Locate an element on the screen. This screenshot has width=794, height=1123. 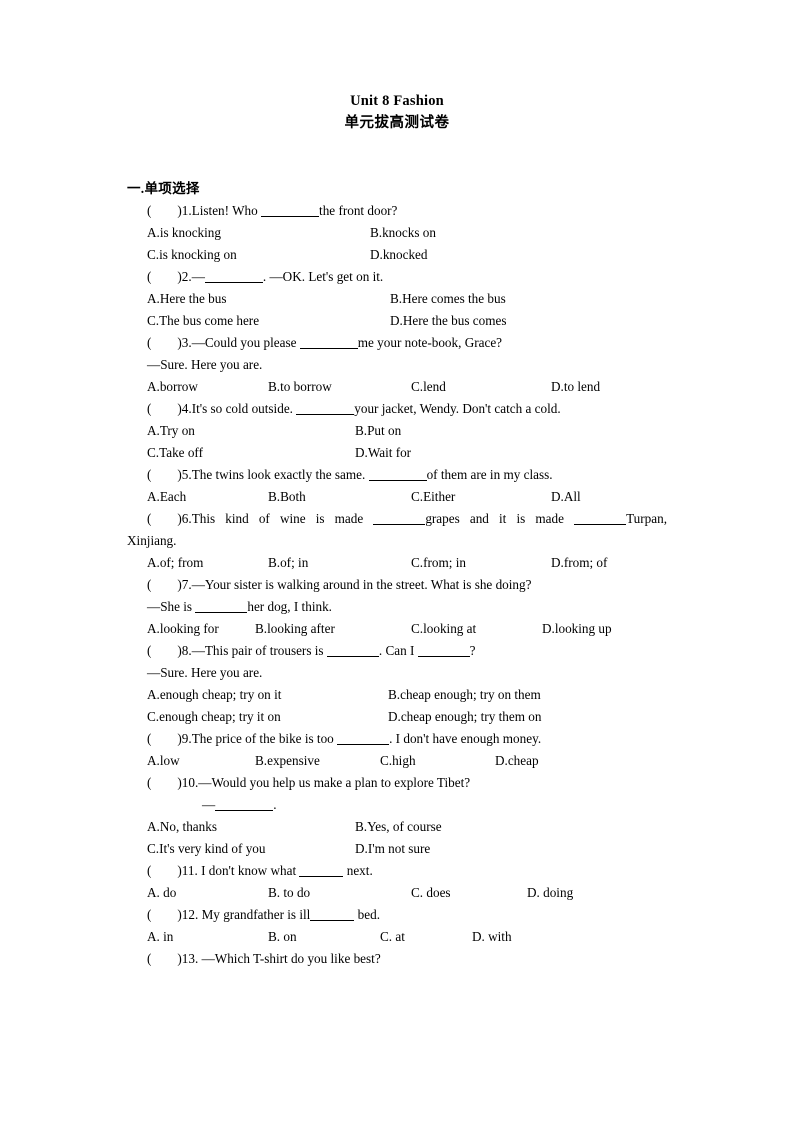
stem-text: )13. —Which T-shirt do you like best? is located at coordinates (279, 958).